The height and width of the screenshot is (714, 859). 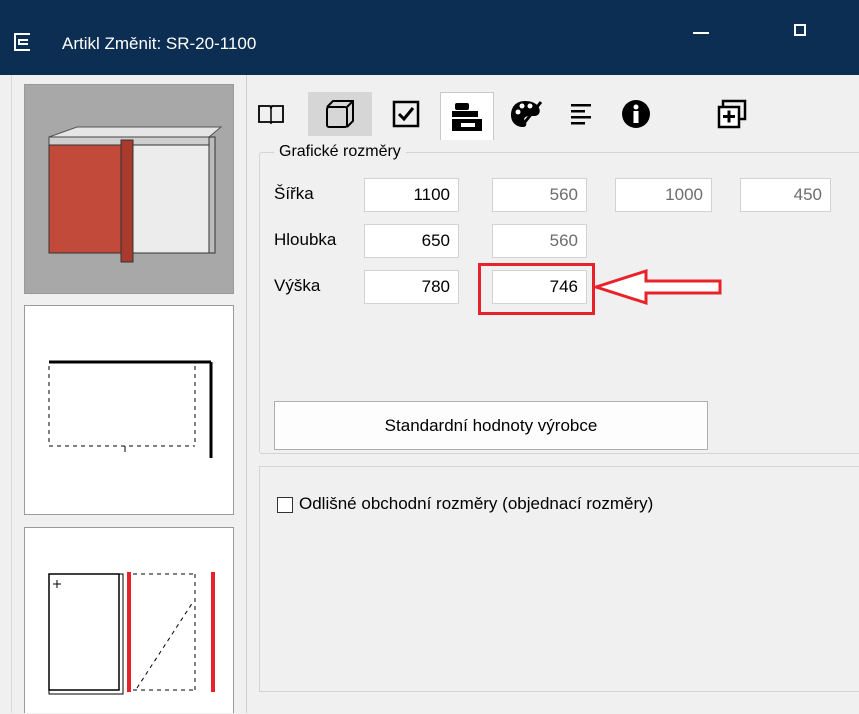 I want to click on depth-field-1: 650, so click(x=411, y=241).